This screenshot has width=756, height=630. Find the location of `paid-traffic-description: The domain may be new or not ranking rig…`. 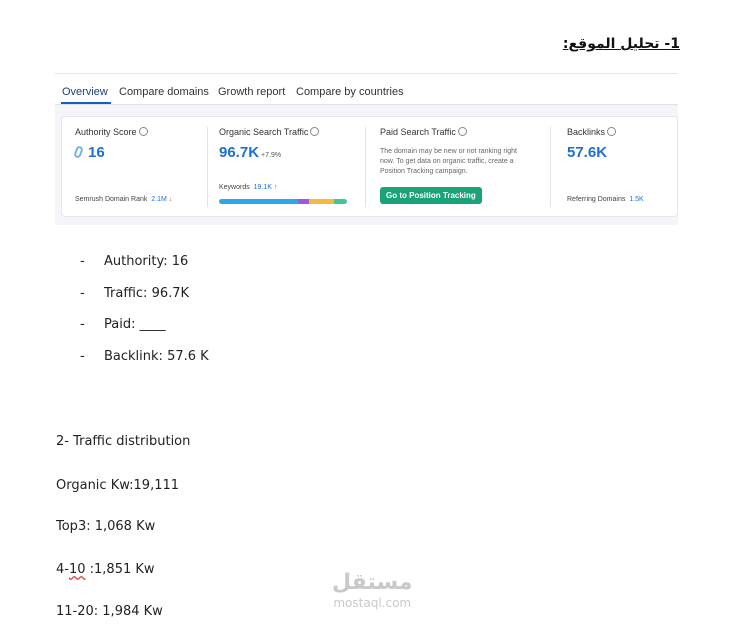

paid-traffic-description: The domain may be new or not ranking rig… is located at coordinates (448, 161).